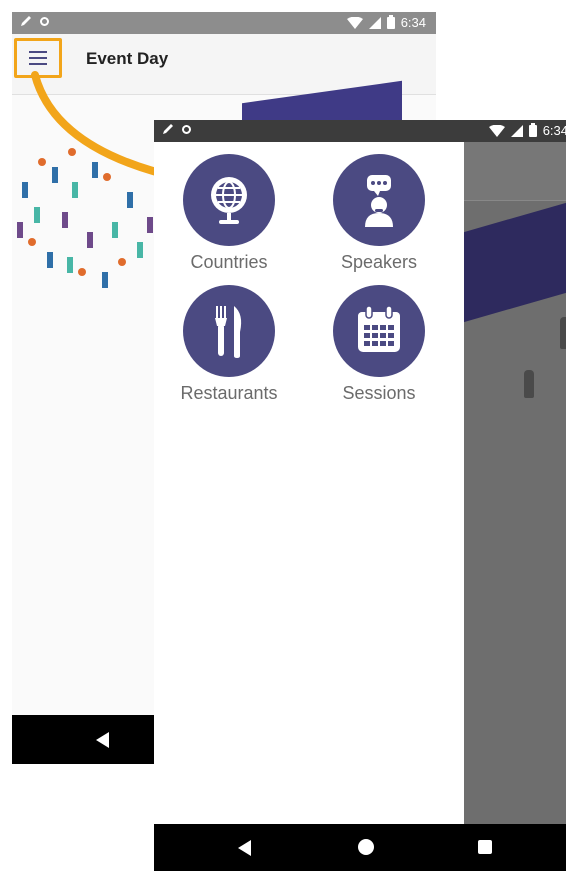 This screenshot has width=566, height=871. I want to click on hamburger-icon, so click(38, 58).